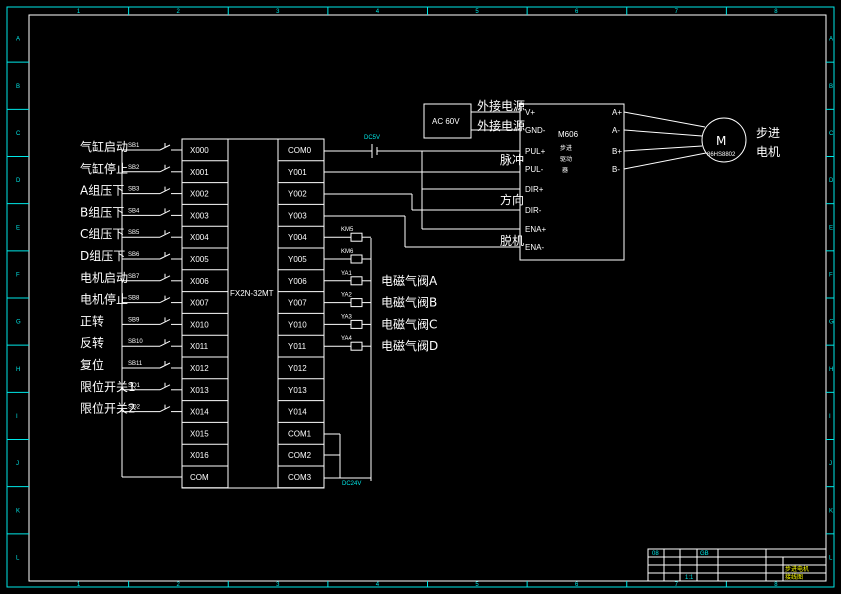 The image size is (841, 594). What do you see at coordinates (199, 477) in the screenshot?
I see `plc-input-com: COM` at bounding box center [199, 477].